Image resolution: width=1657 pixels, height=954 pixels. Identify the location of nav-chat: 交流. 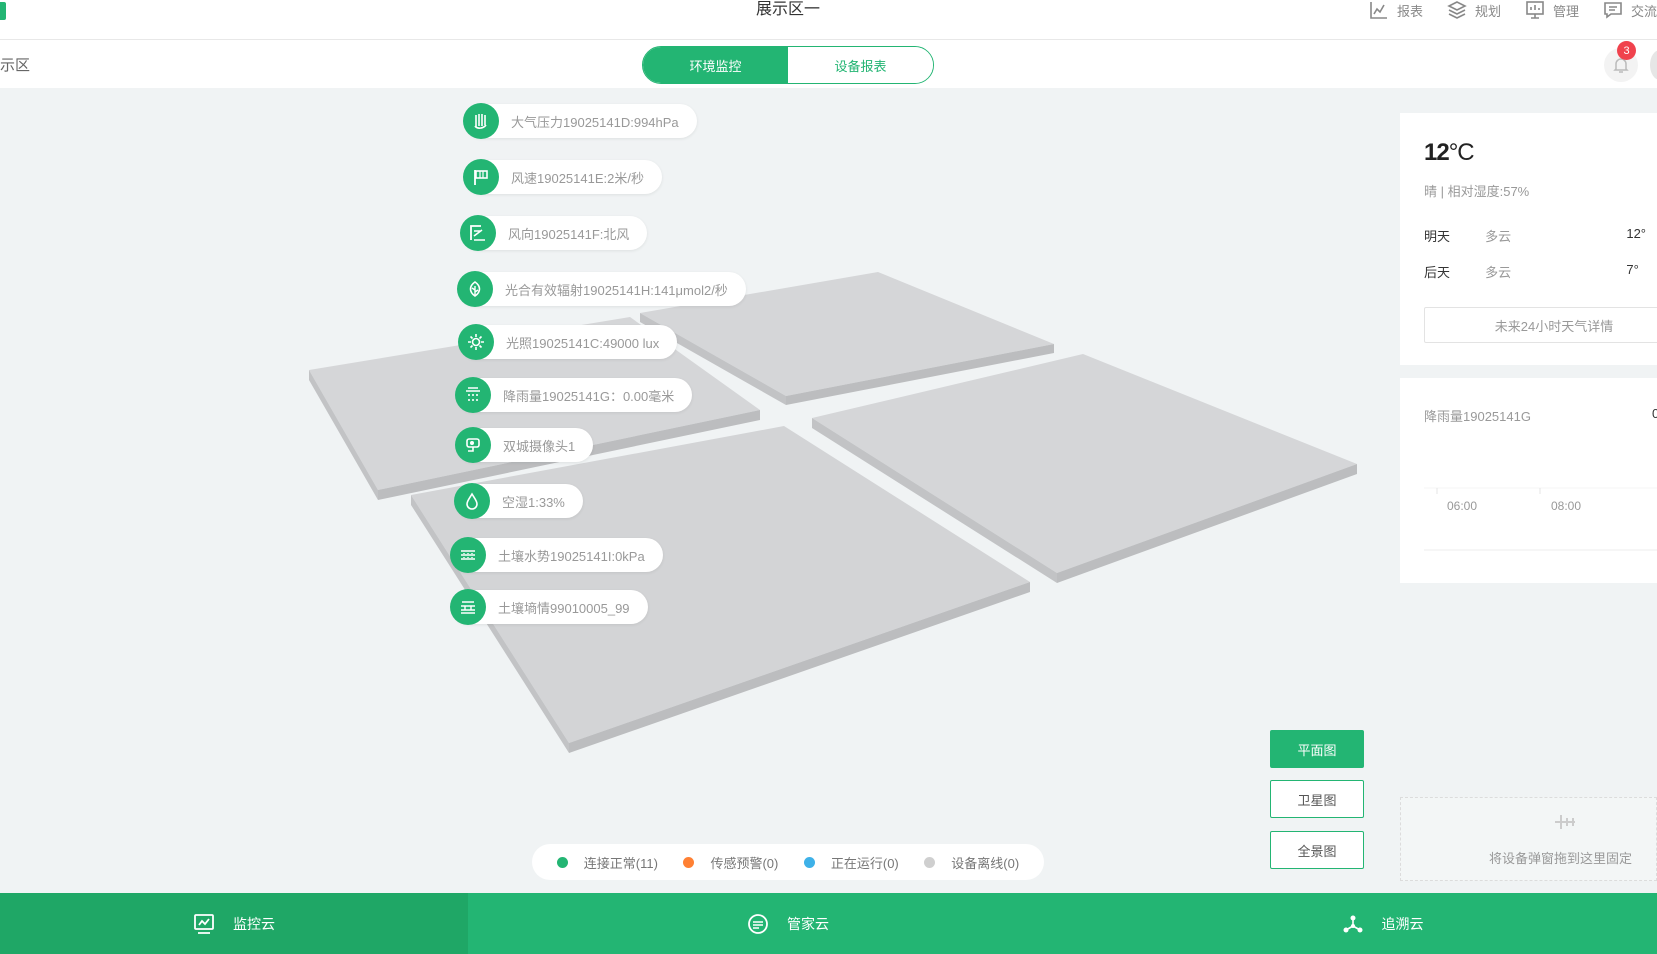
(1630, 10).